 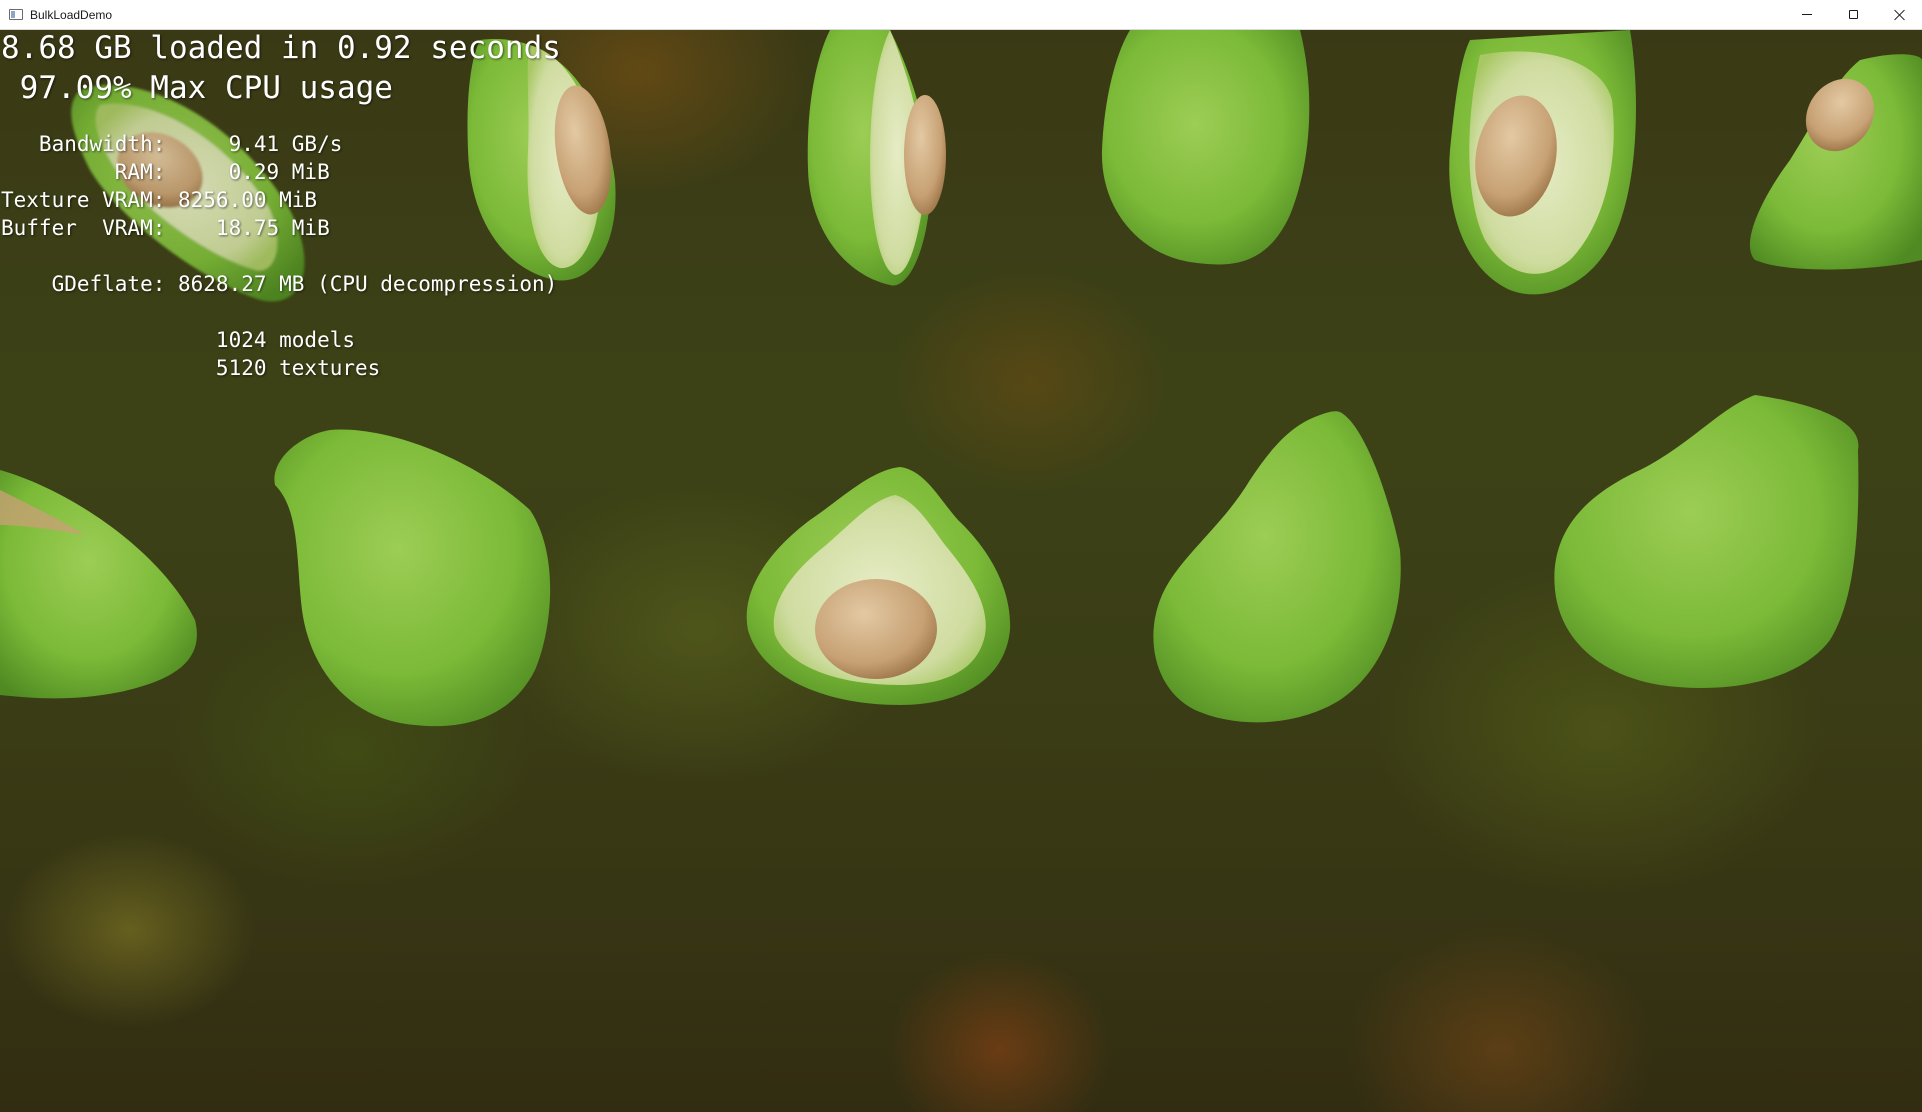 What do you see at coordinates (165, 228) in the screenshot?
I see `buffer-vram-stat: Buffer VRAM: 18.75 MiB` at bounding box center [165, 228].